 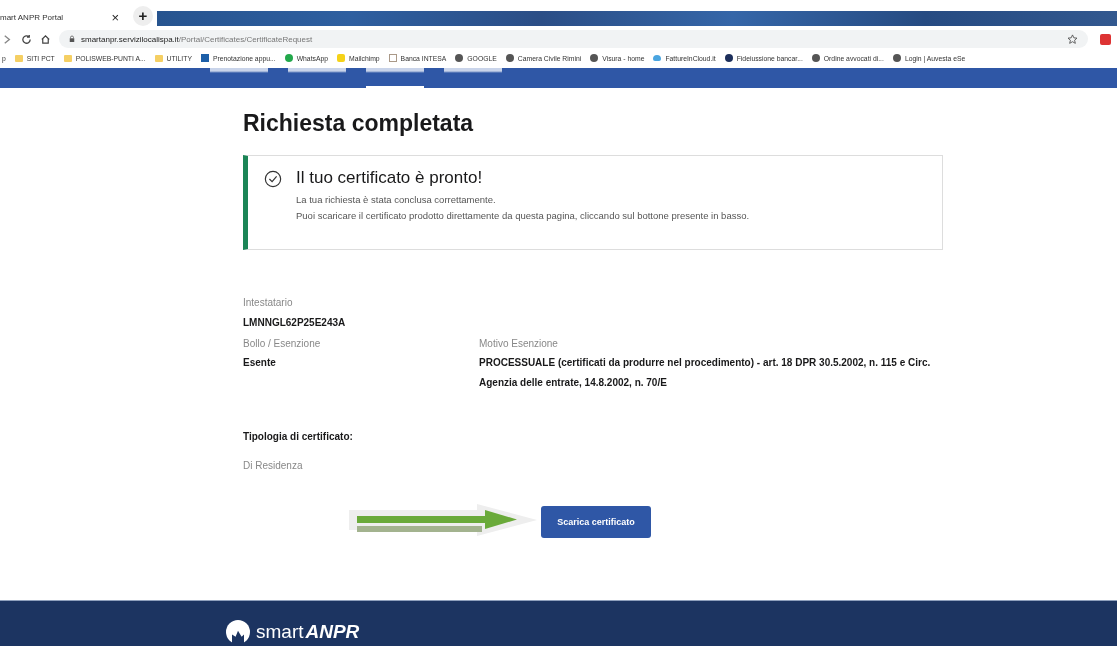 What do you see at coordinates (268, 302) in the screenshot?
I see `field-label: Intestatario` at bounding box center [268, 302].